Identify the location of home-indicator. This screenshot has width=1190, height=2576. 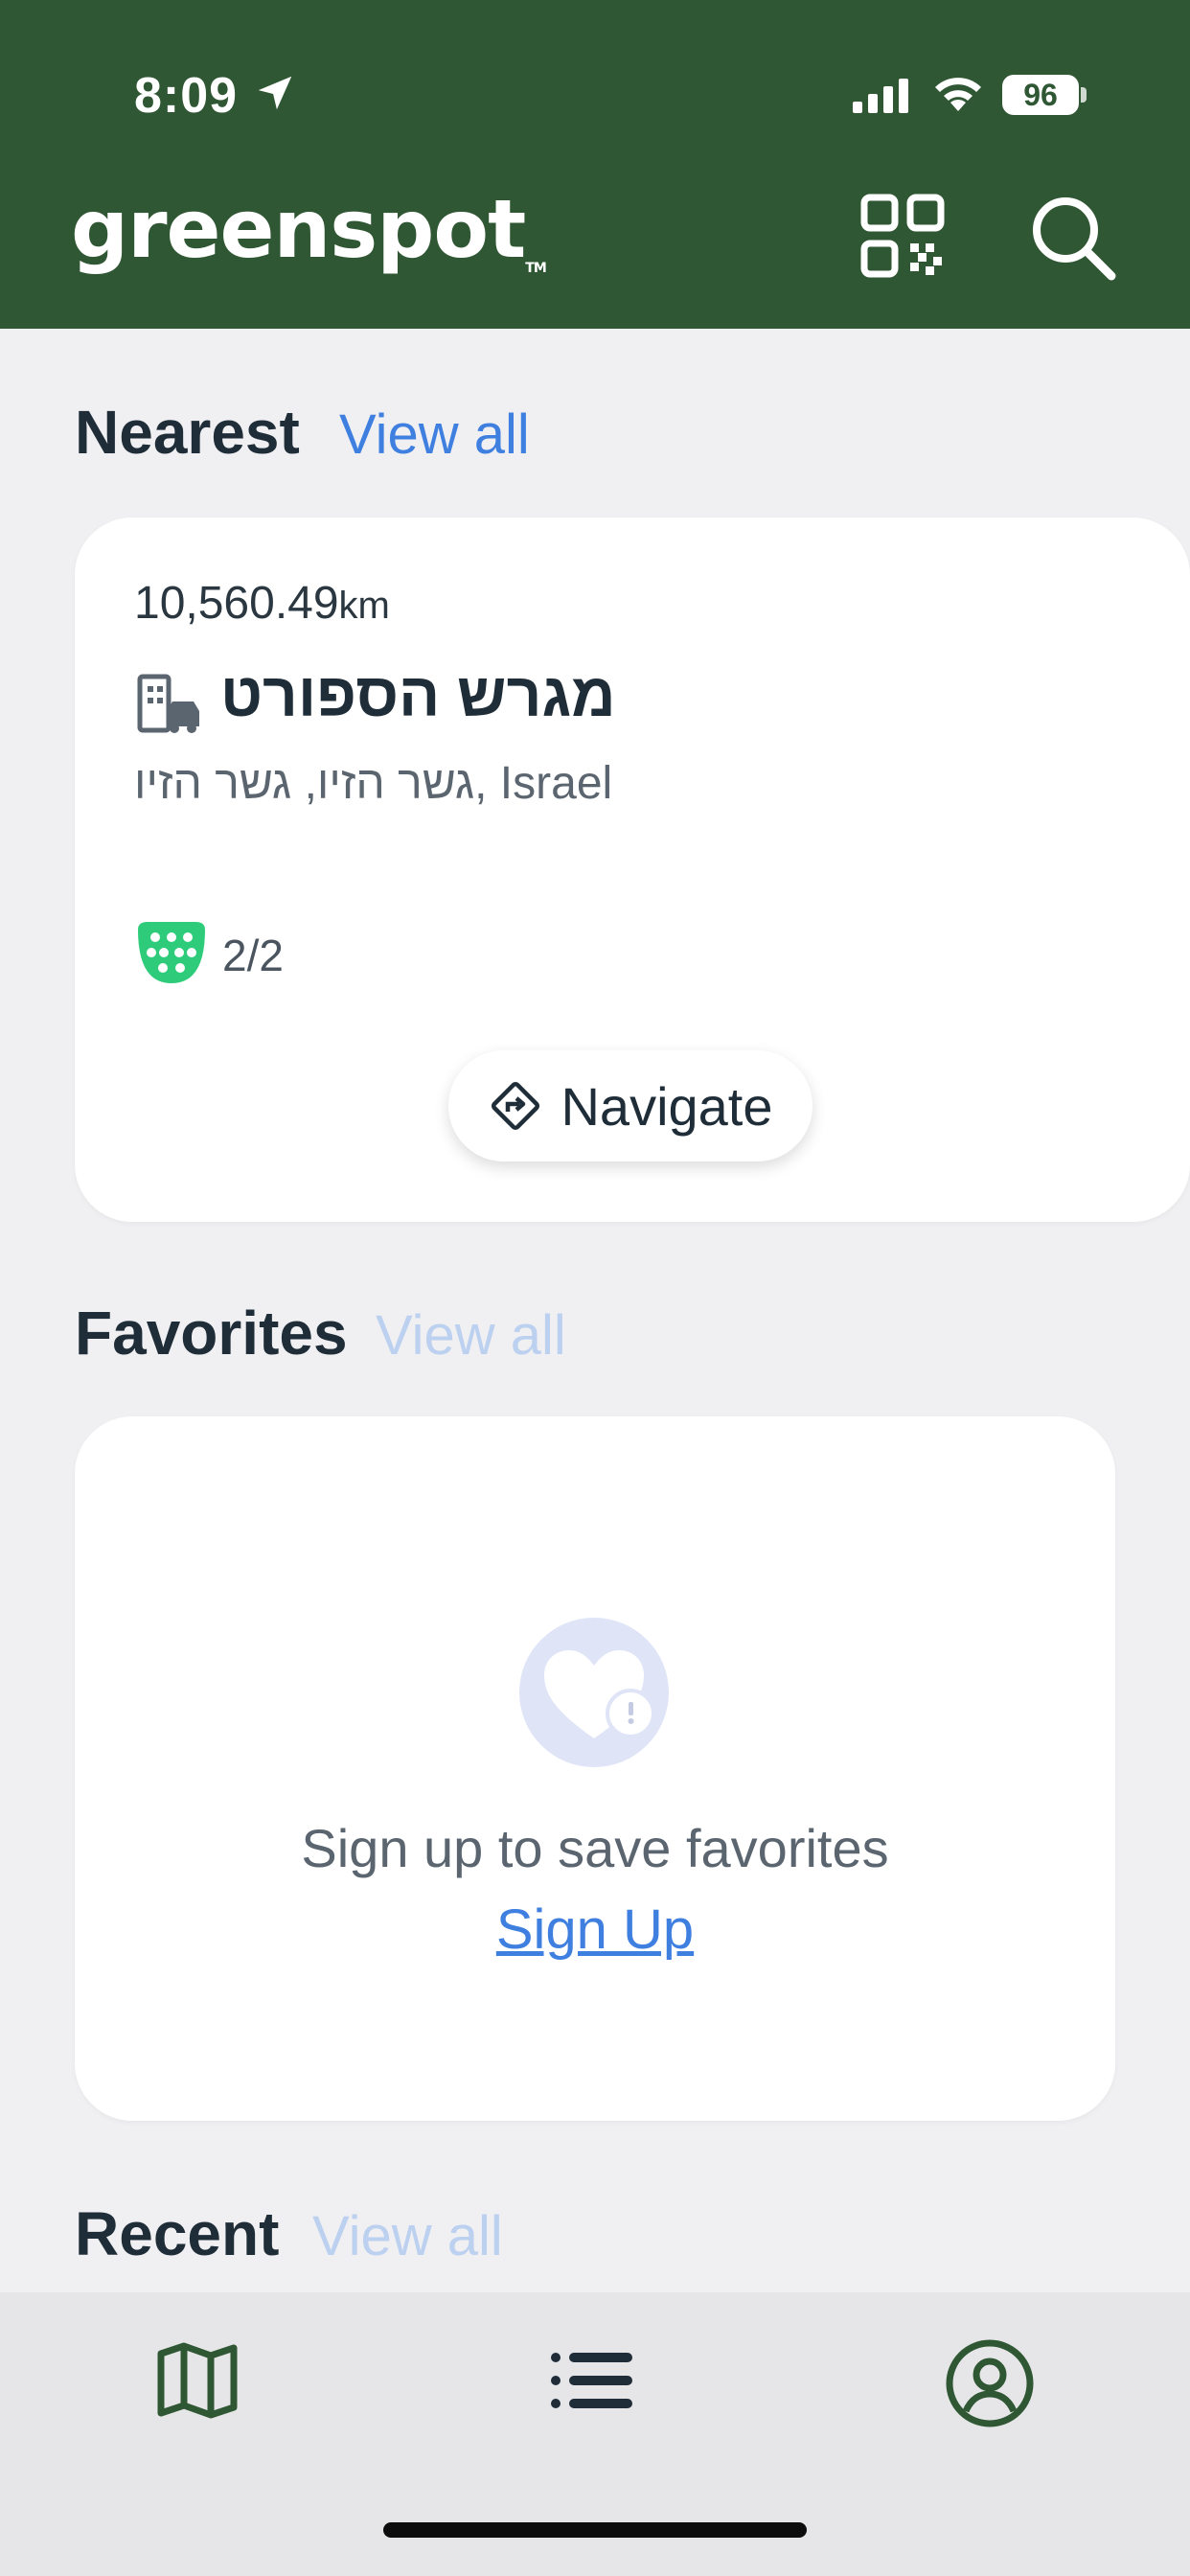
(595, 2530).